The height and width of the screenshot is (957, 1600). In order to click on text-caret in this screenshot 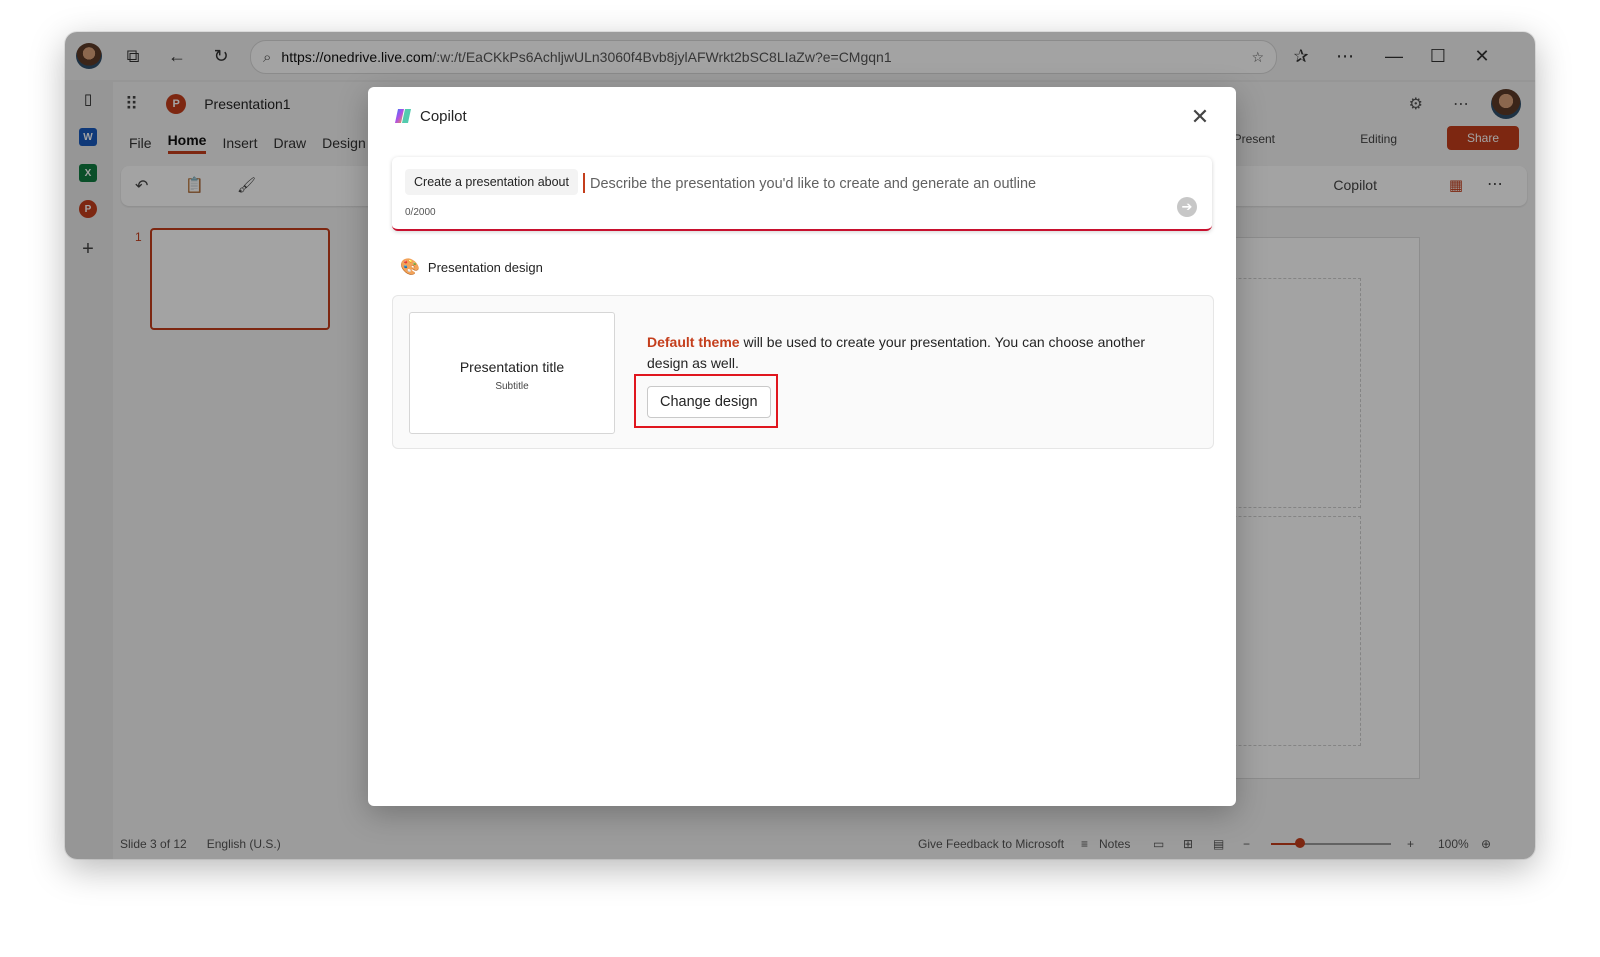, I will do `click(584, 183)`.